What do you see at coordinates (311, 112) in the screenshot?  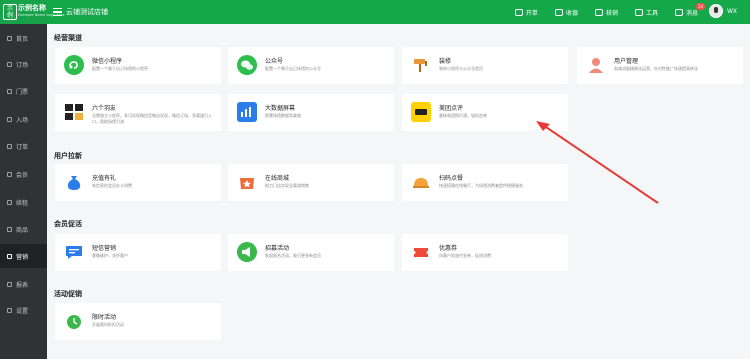 I see `card-big-data-screen: 大数据屏幕 智慧场馆数据驾驶舱` at bounding box center [311, 112].